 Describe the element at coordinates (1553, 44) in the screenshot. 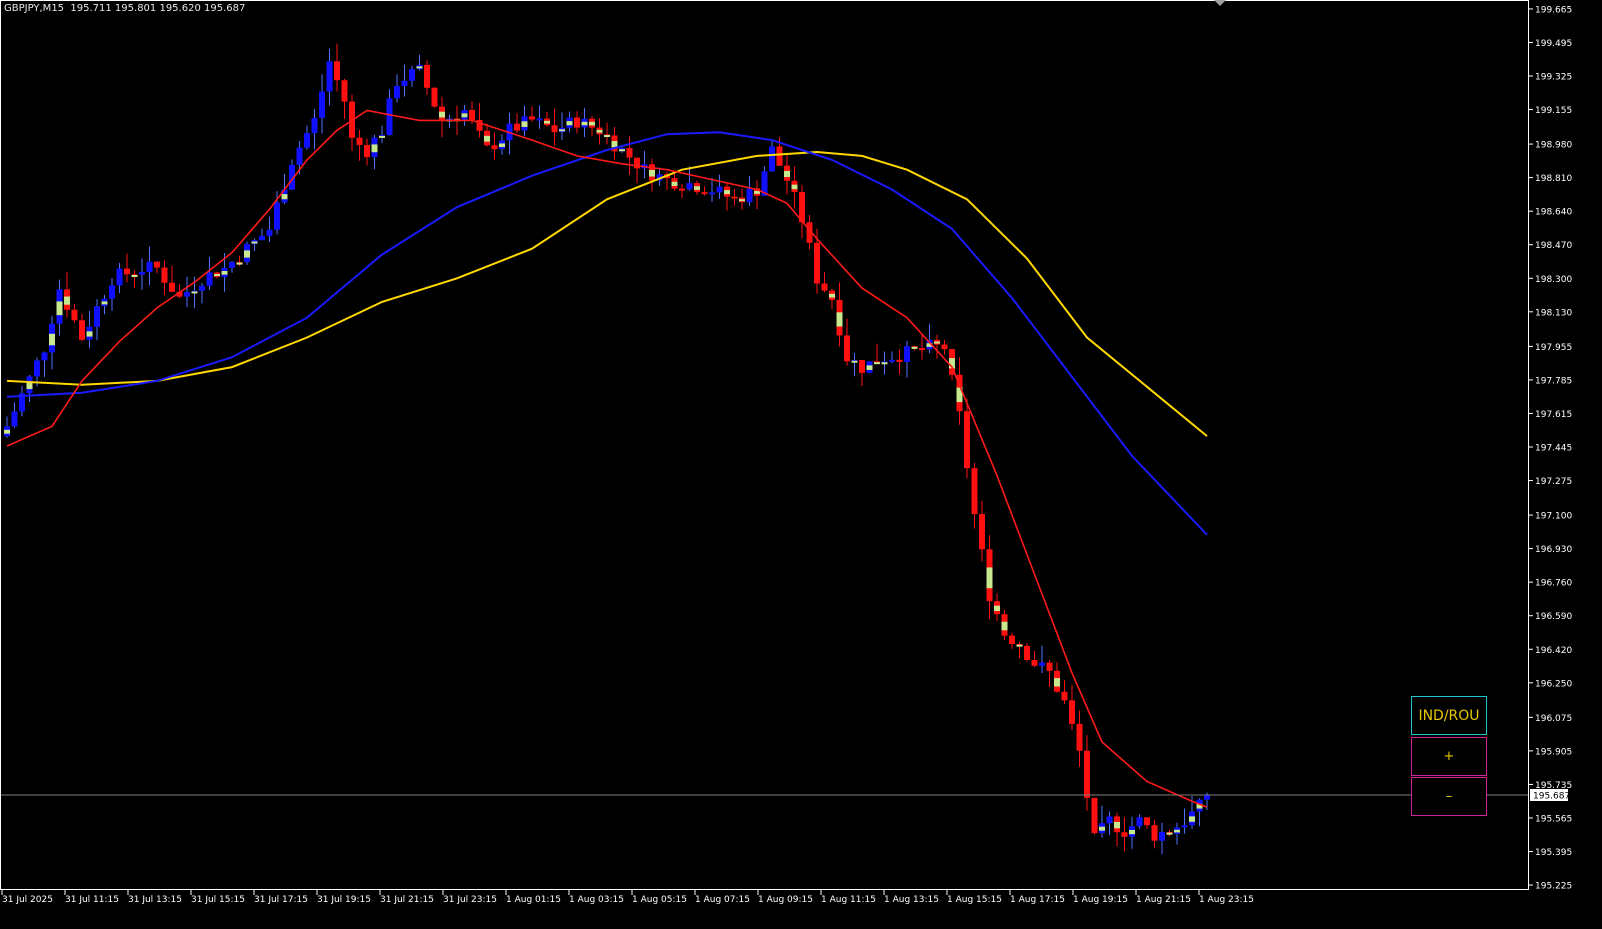

I see `y-tick-label: 199.495` at that location.